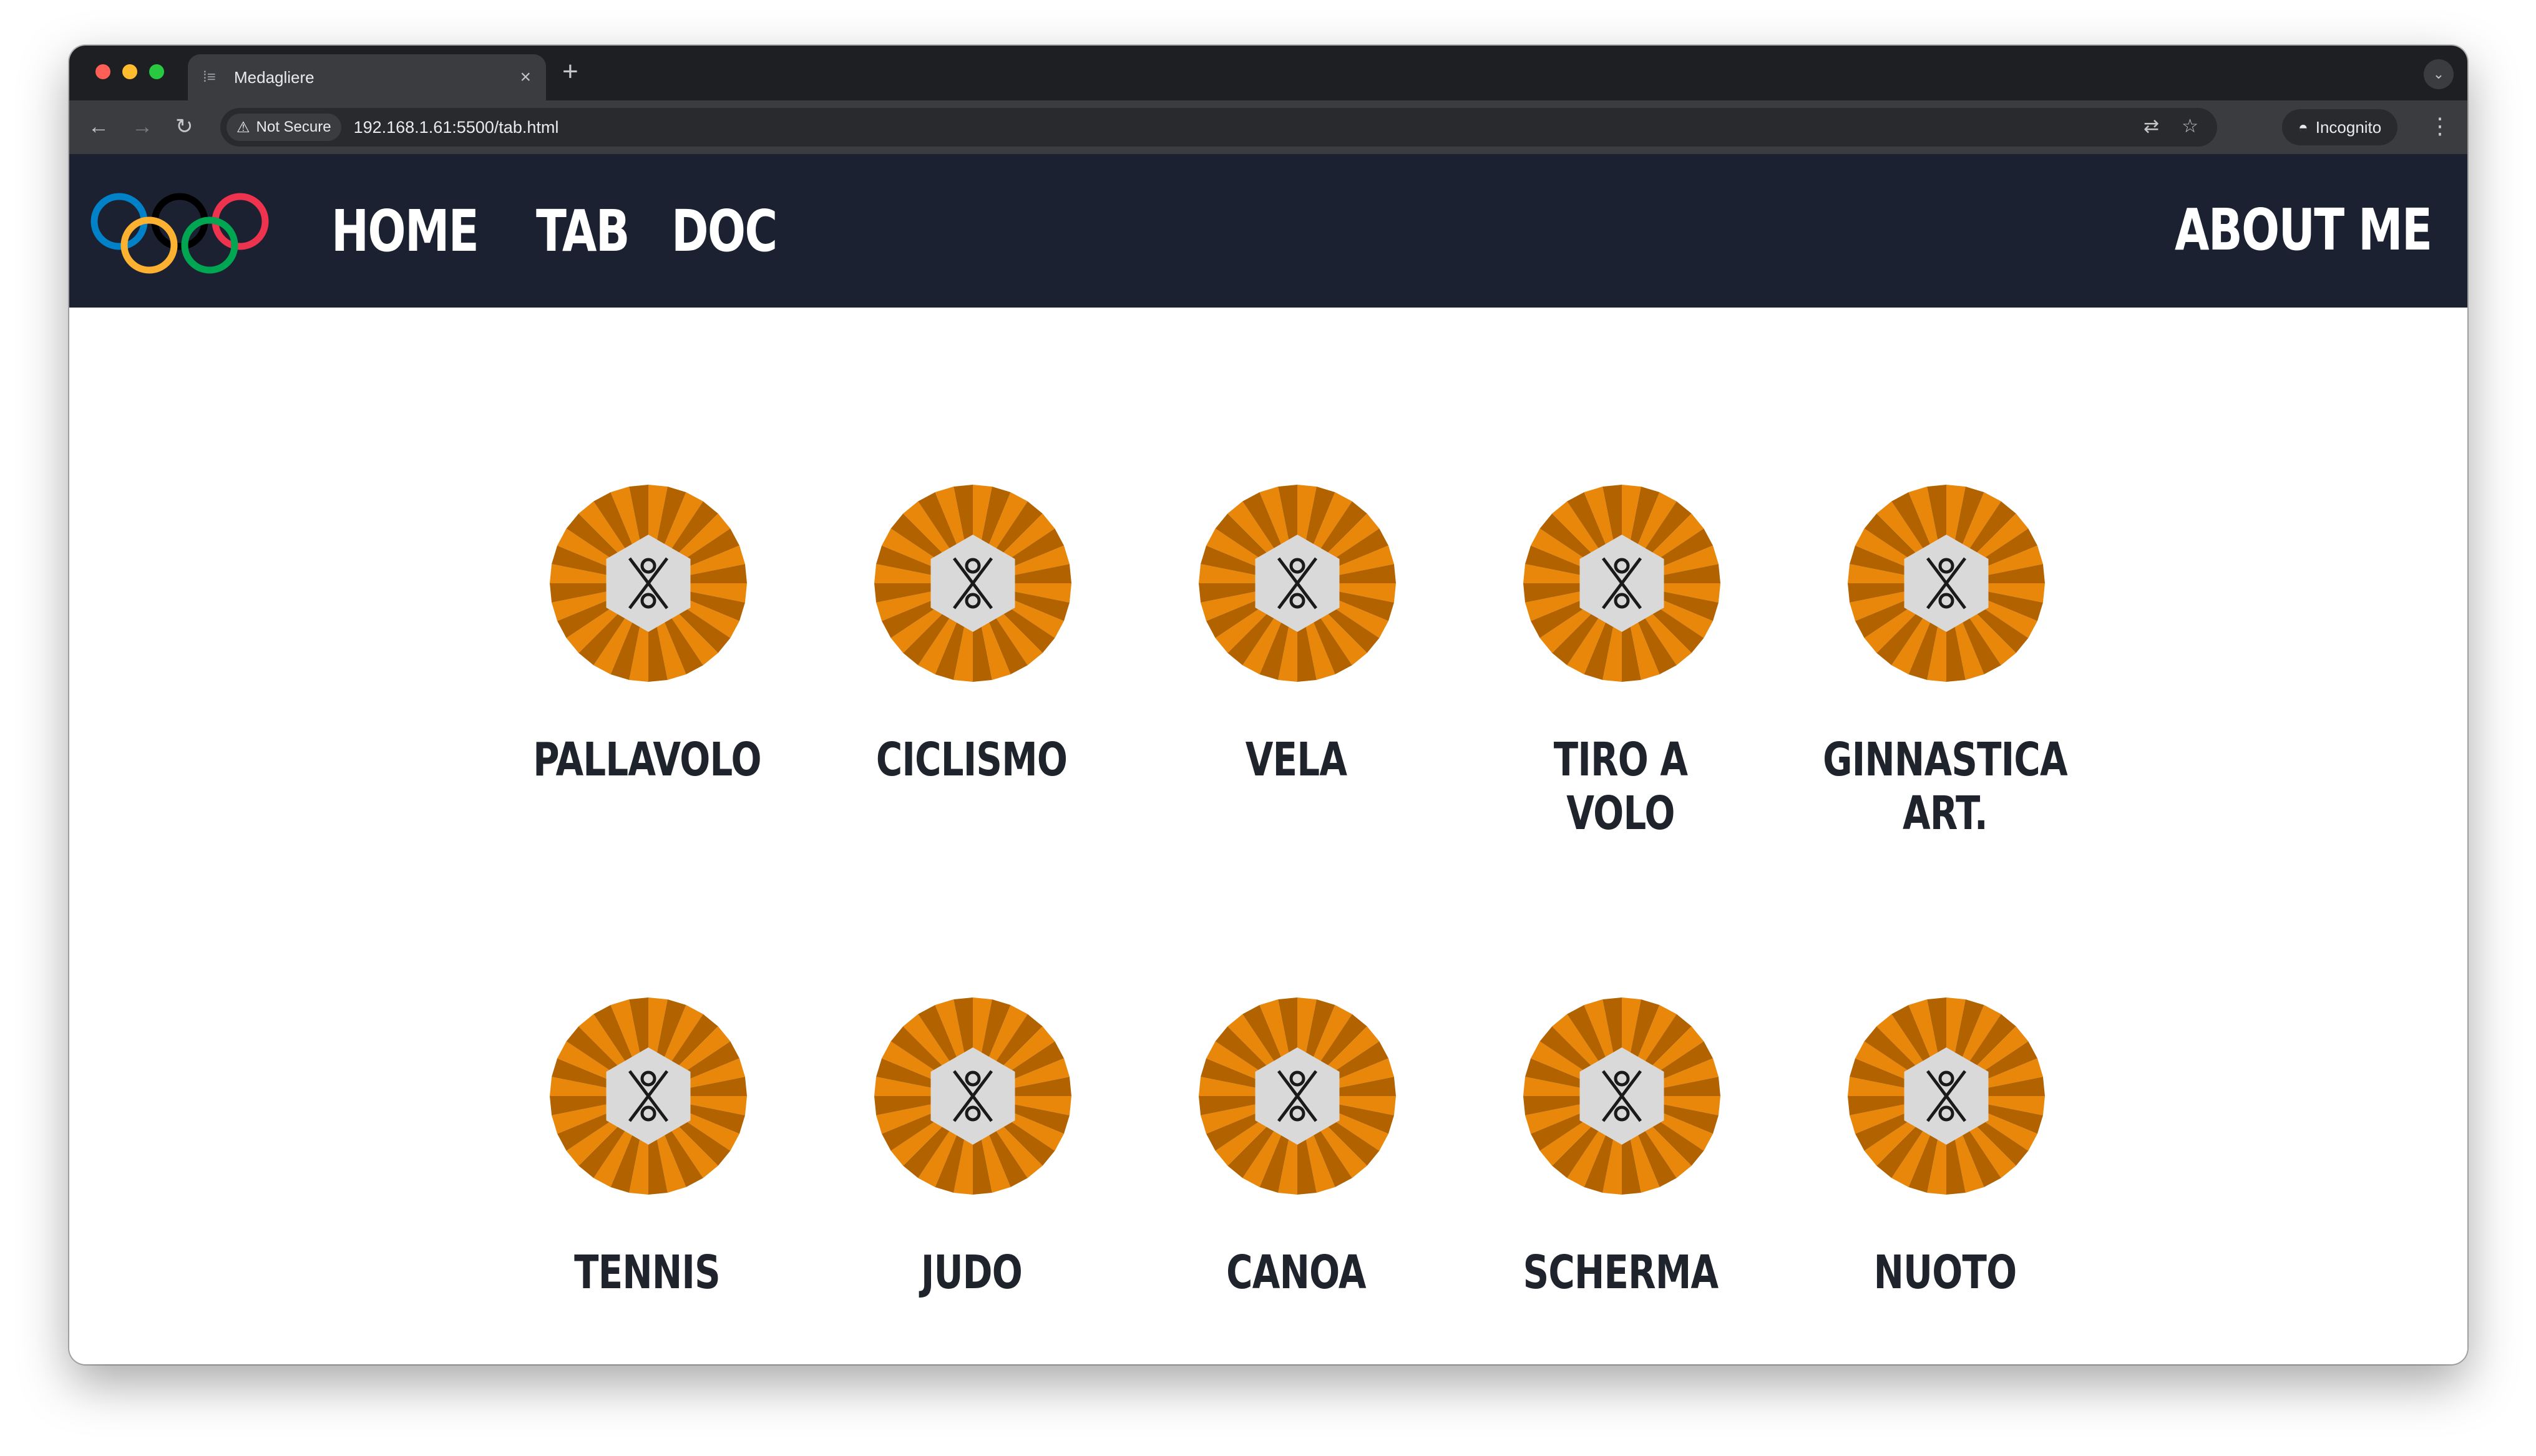 This screenshot has width=2536, height=1456. Describe the element at coordinates (456, 128) in the screenshot. I see `url-text: 192.168.1.61:5500/tab.html` at that location.